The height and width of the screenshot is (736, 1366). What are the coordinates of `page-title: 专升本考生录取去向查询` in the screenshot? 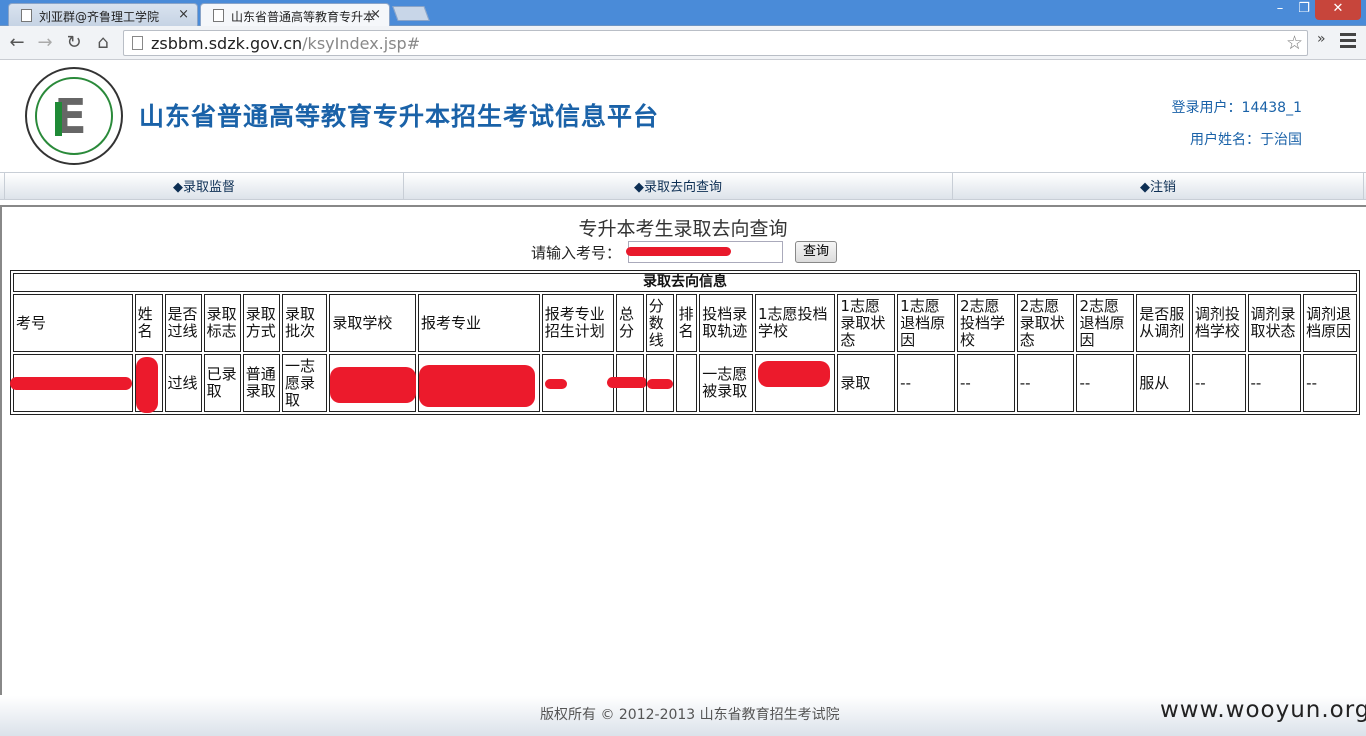 It's located at (683, 229).